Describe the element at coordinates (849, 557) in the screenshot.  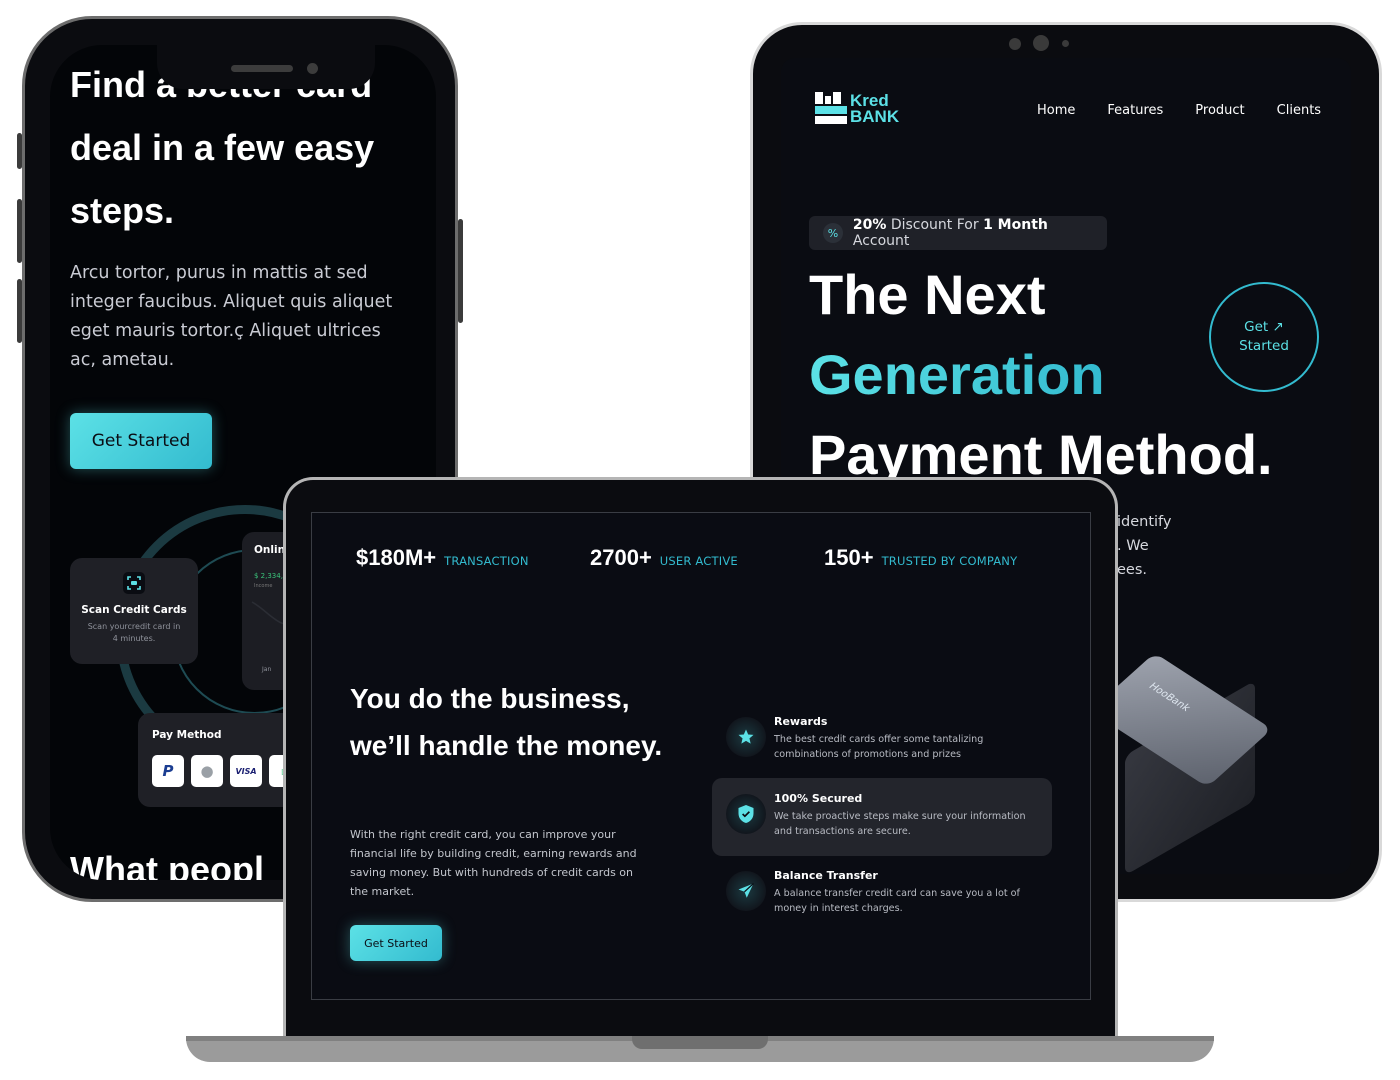
I see `stat-value: 150+` at that location.